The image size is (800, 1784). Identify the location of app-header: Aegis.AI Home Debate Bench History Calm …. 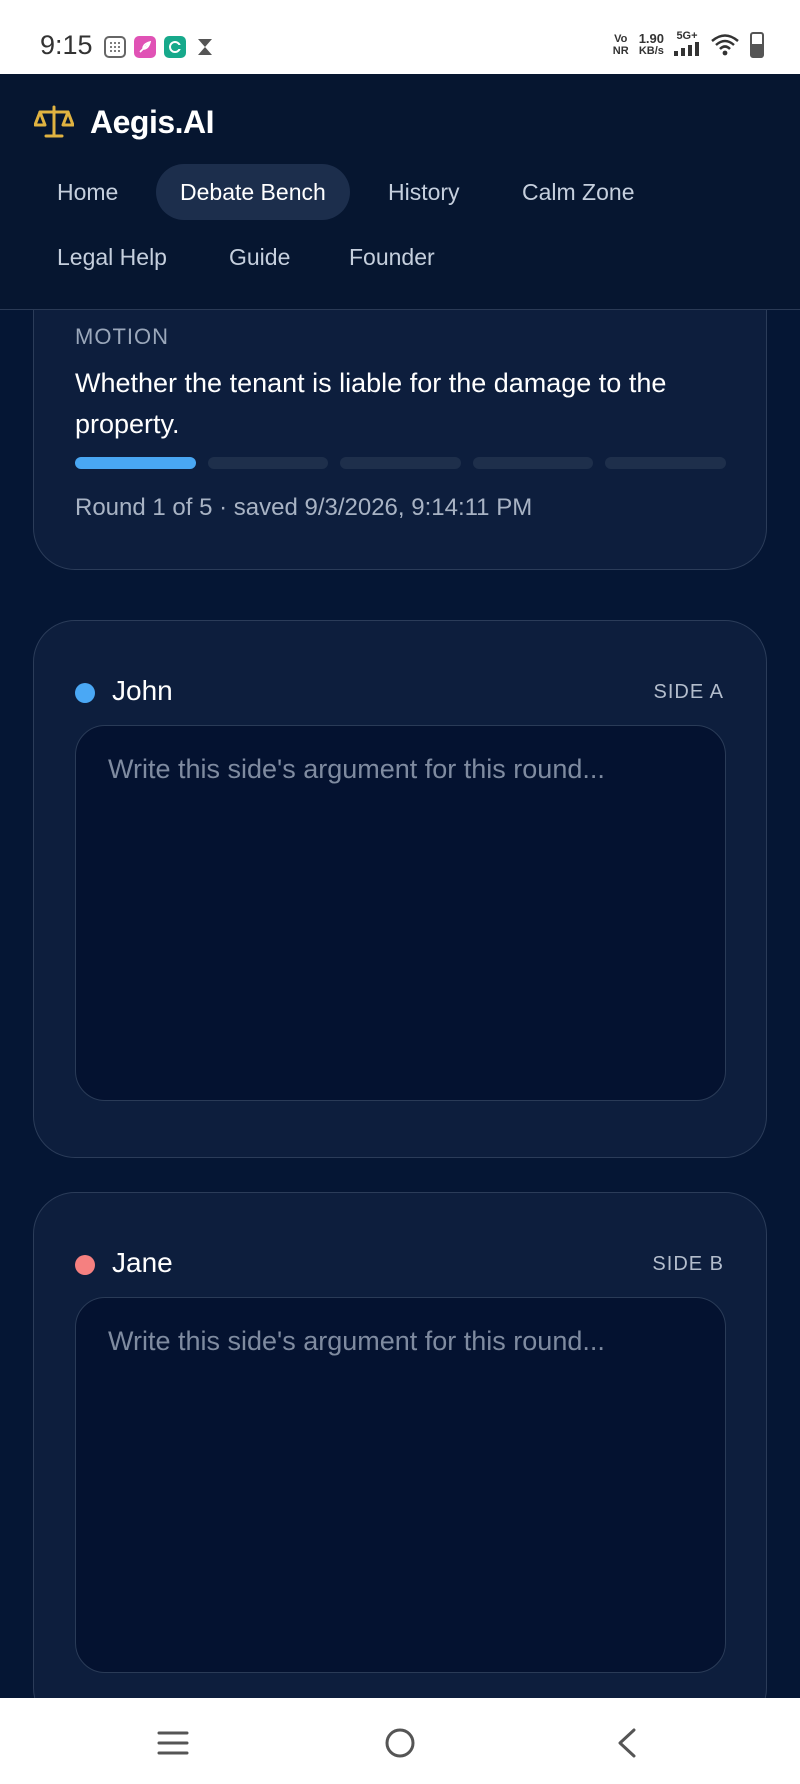
(400, 192).